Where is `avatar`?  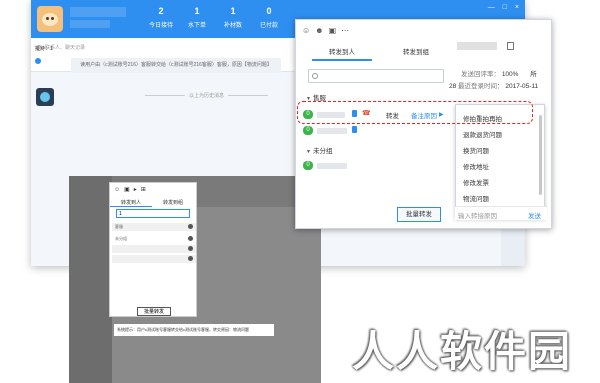 avatar is located at coordinates (50, 19).